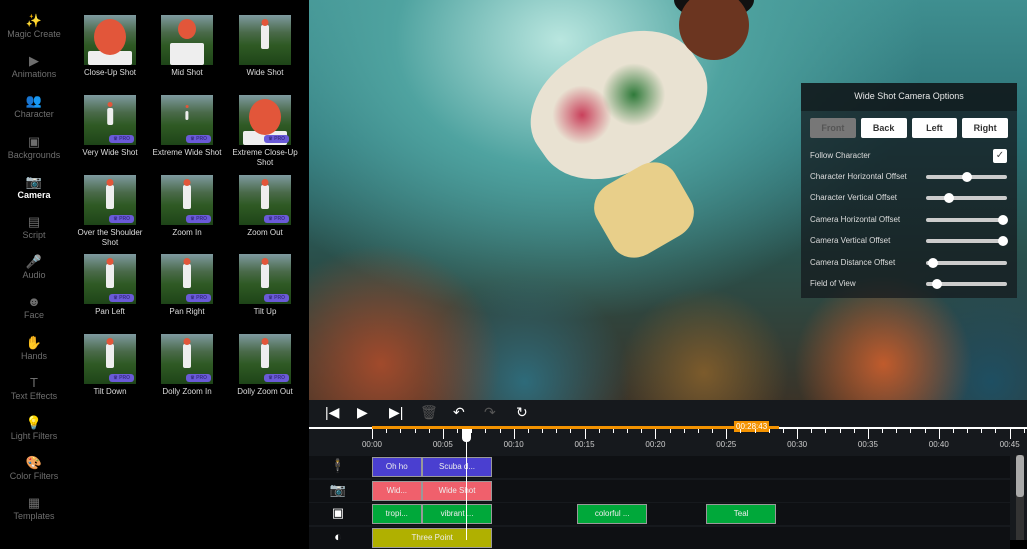  What do you see at coordinates (187, 392) in the screenshot?
I see `shot-label: Dolly Zoom In` at bounding box center [187, 392].